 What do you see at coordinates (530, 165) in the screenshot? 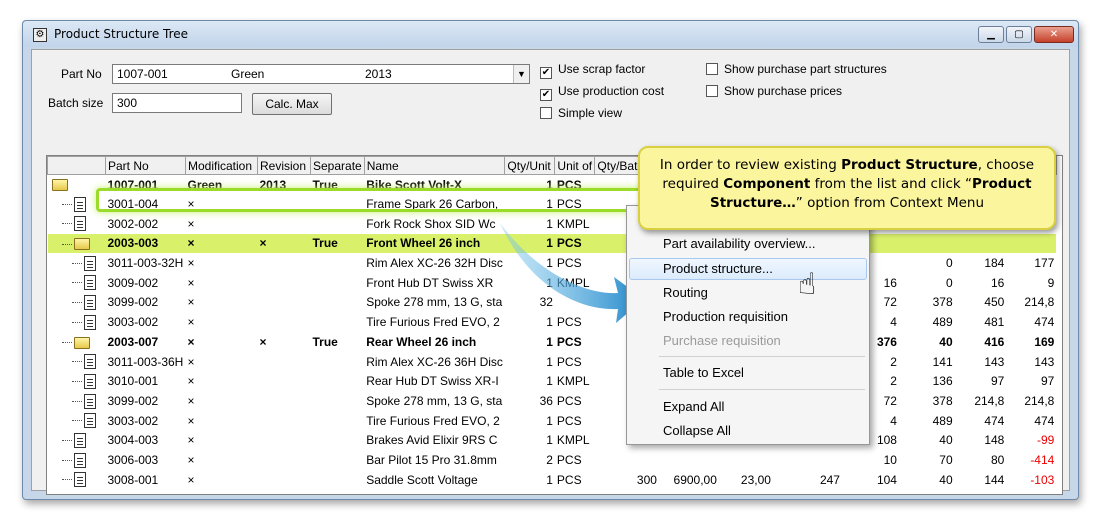
I see `column-header: Qty/Unit` at bounding box center [530, 165].